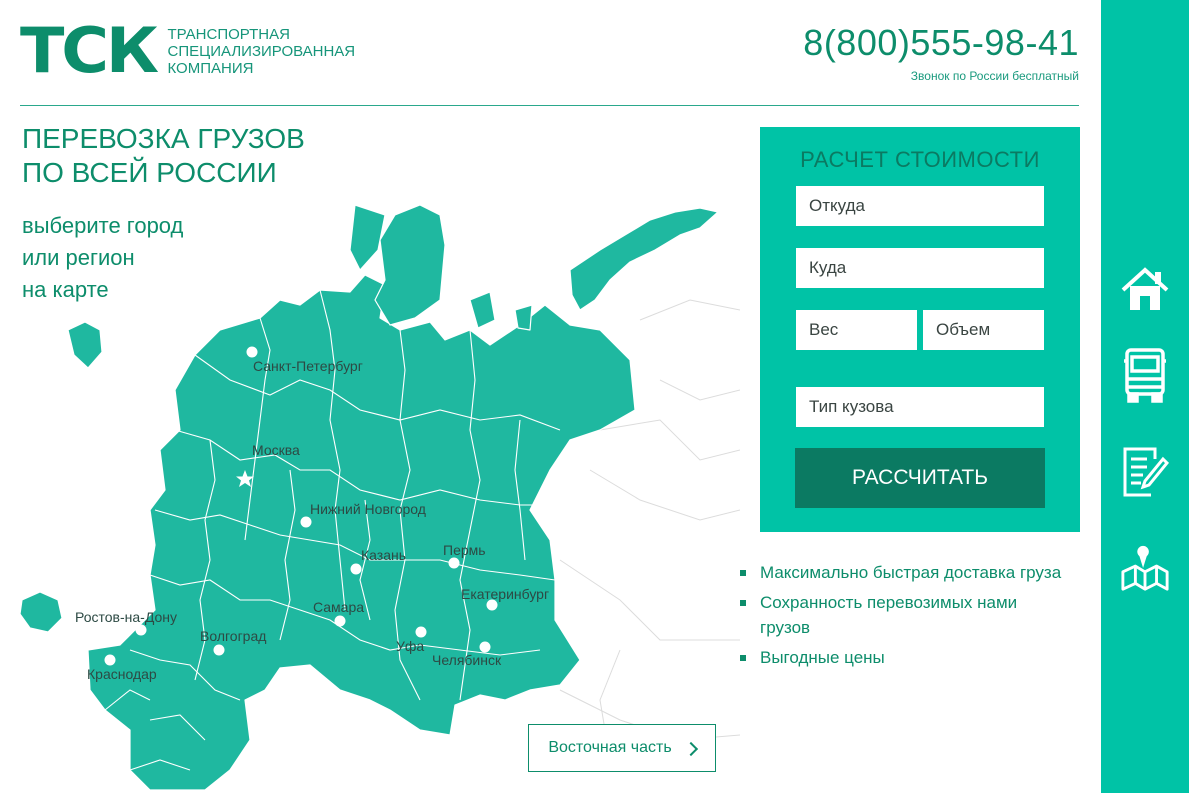 This screenshot has width=1189, height=793. Describe the element at coordinates (610, 747) in the screenshot. I see `east-part-label: Восточная часть` at that location.